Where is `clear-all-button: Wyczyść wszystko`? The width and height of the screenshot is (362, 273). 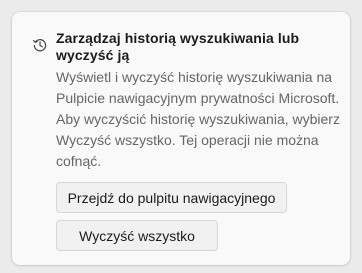 clear-all-button: Wyczyść wszystko is located at coordinates (137, 235).